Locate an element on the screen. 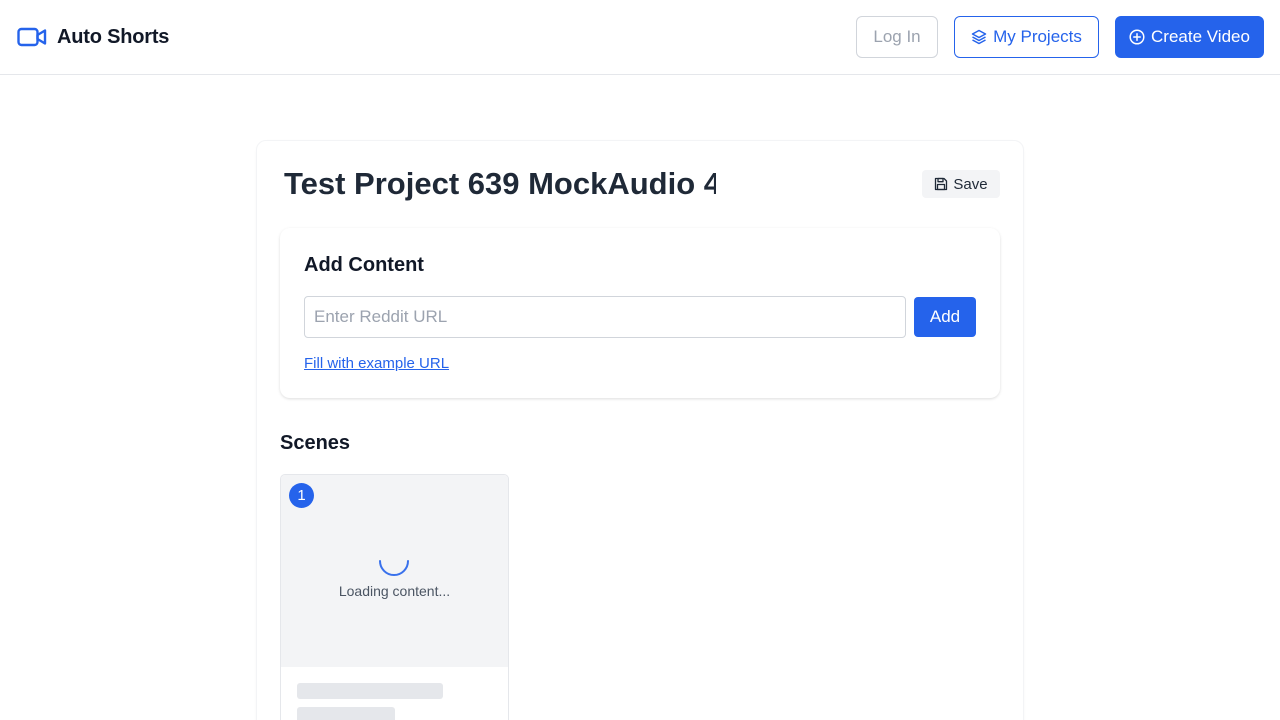 This screenshot has width=1280, height=720. add-button: Add is located at coordinates (945, 317).